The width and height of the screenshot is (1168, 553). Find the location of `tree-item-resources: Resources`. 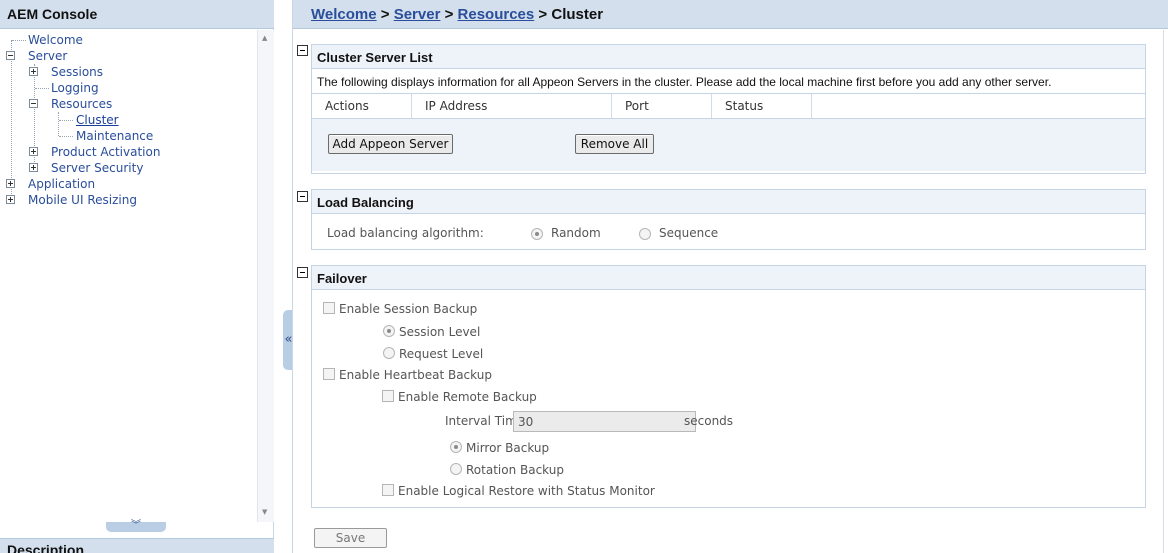

tree-item-resources: Resources is located at coordinates (81, 104).